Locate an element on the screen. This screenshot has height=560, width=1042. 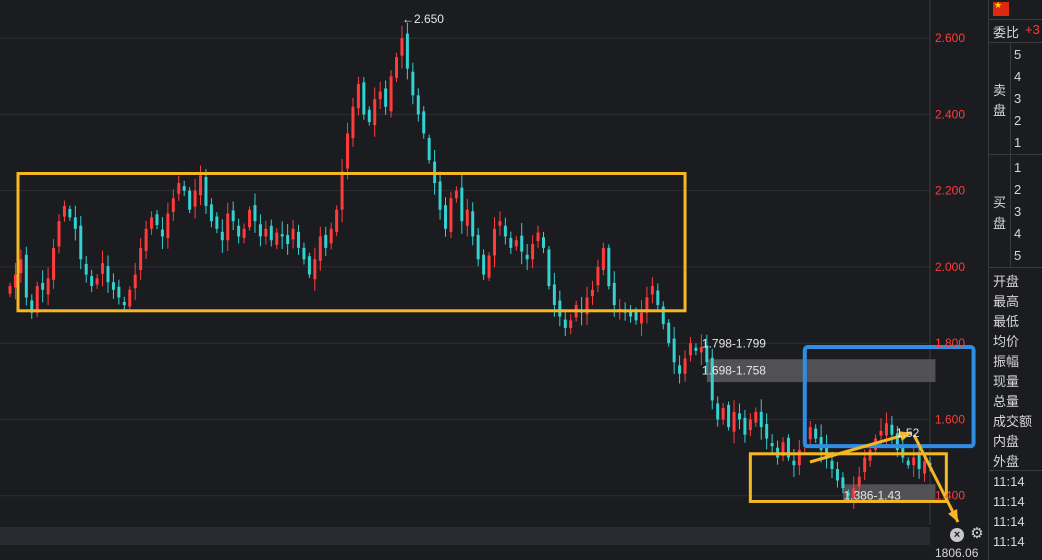
y-tick-label: 2.200 is located at coordinates (950, 191).